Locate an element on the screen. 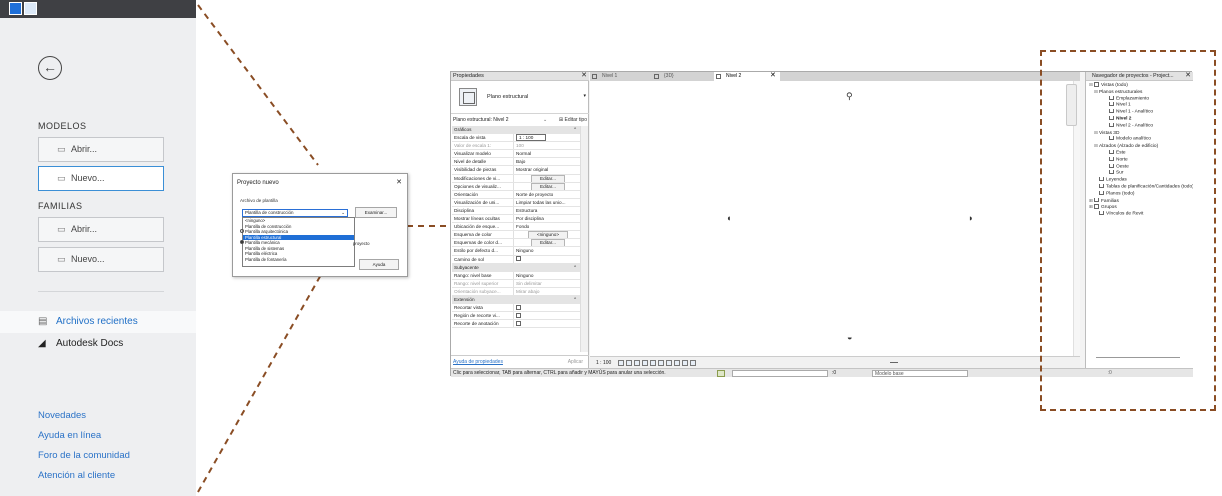 This screenshot has width=1222, height=496. radio-project is located at coordinates (242, 231).